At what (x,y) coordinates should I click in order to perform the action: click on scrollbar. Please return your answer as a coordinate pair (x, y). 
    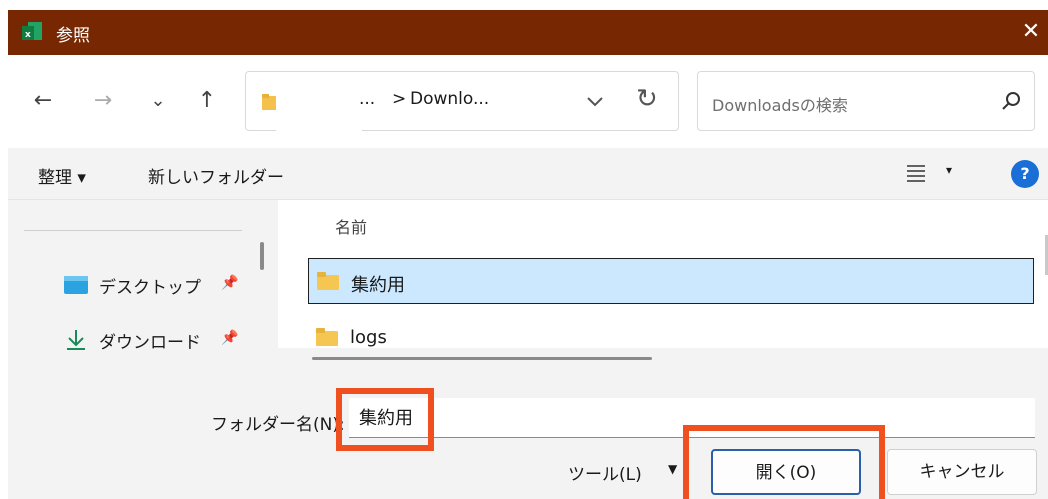
    Looking at the image, I should click on (262, 256).